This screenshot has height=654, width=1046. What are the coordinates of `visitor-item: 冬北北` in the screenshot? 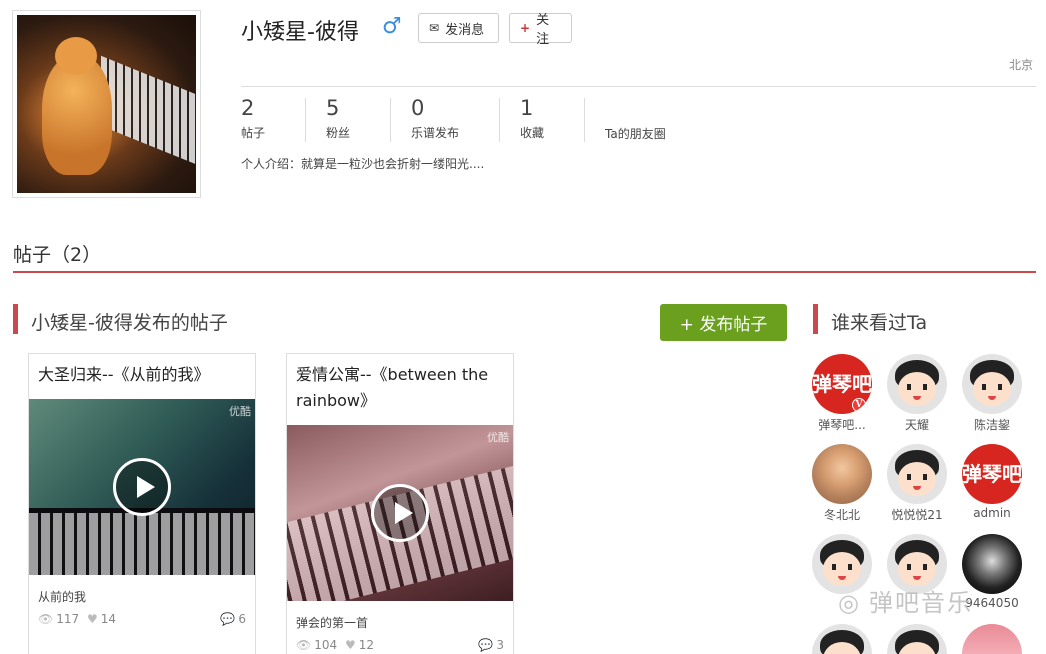 It's located at (842, 483).